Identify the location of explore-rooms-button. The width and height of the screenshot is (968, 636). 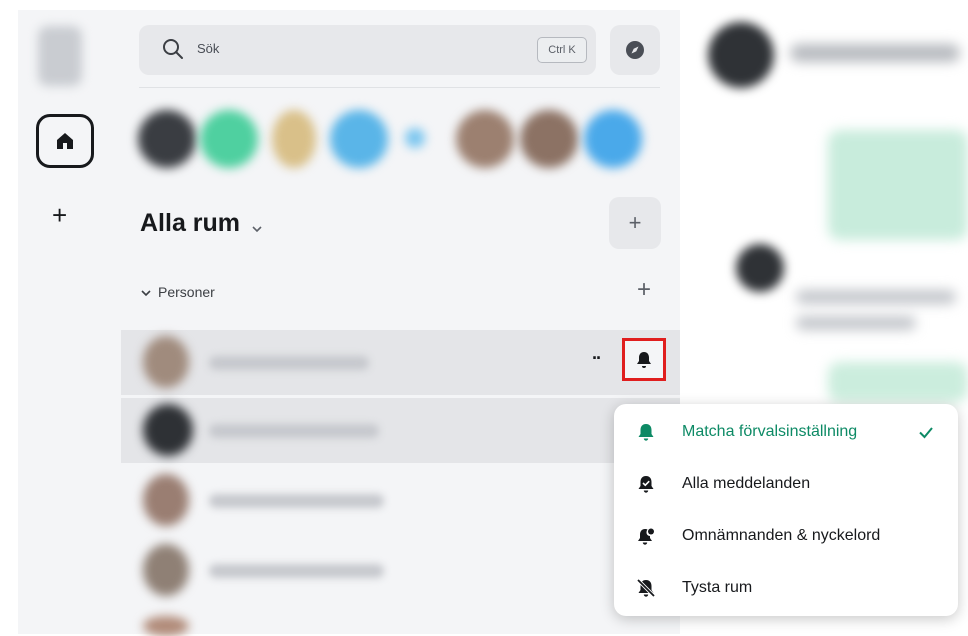
(635, 50).